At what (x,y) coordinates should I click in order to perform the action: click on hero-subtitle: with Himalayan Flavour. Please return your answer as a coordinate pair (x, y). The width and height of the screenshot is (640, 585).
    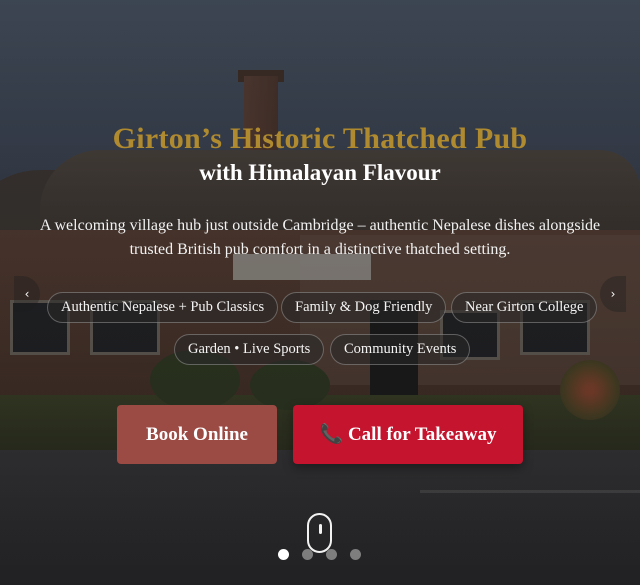
    Looking at the image, I should click on (320, 172).